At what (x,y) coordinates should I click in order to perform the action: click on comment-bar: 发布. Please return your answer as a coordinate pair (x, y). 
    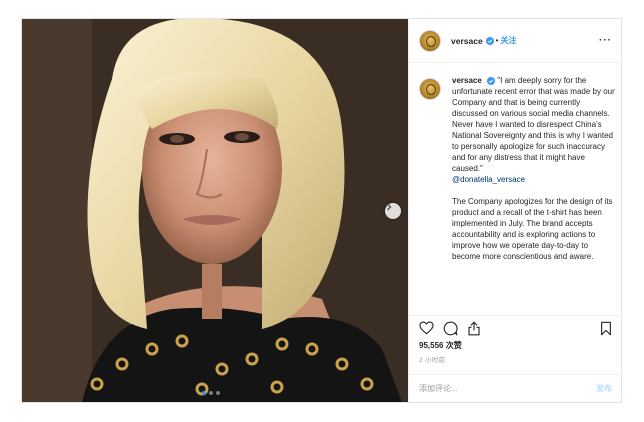
    Looking at the image, I should click on (515, 388).